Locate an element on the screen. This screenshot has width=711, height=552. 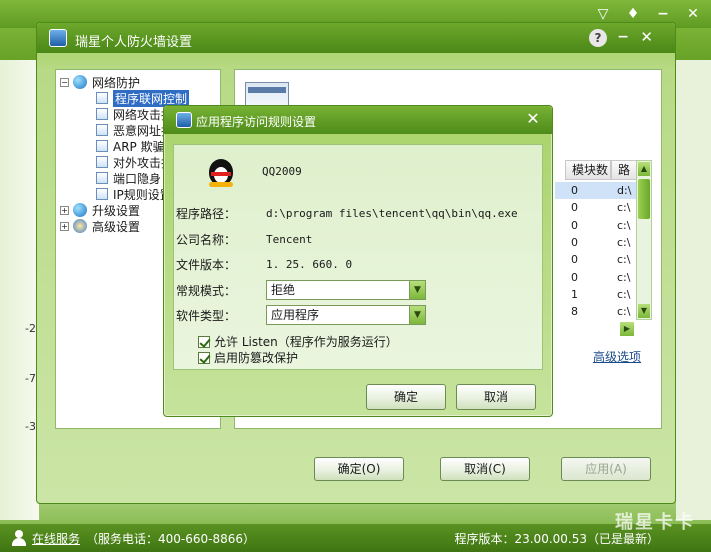
service-phone: （服务电话：400-660-8866） is located at coordinates (171, 538).